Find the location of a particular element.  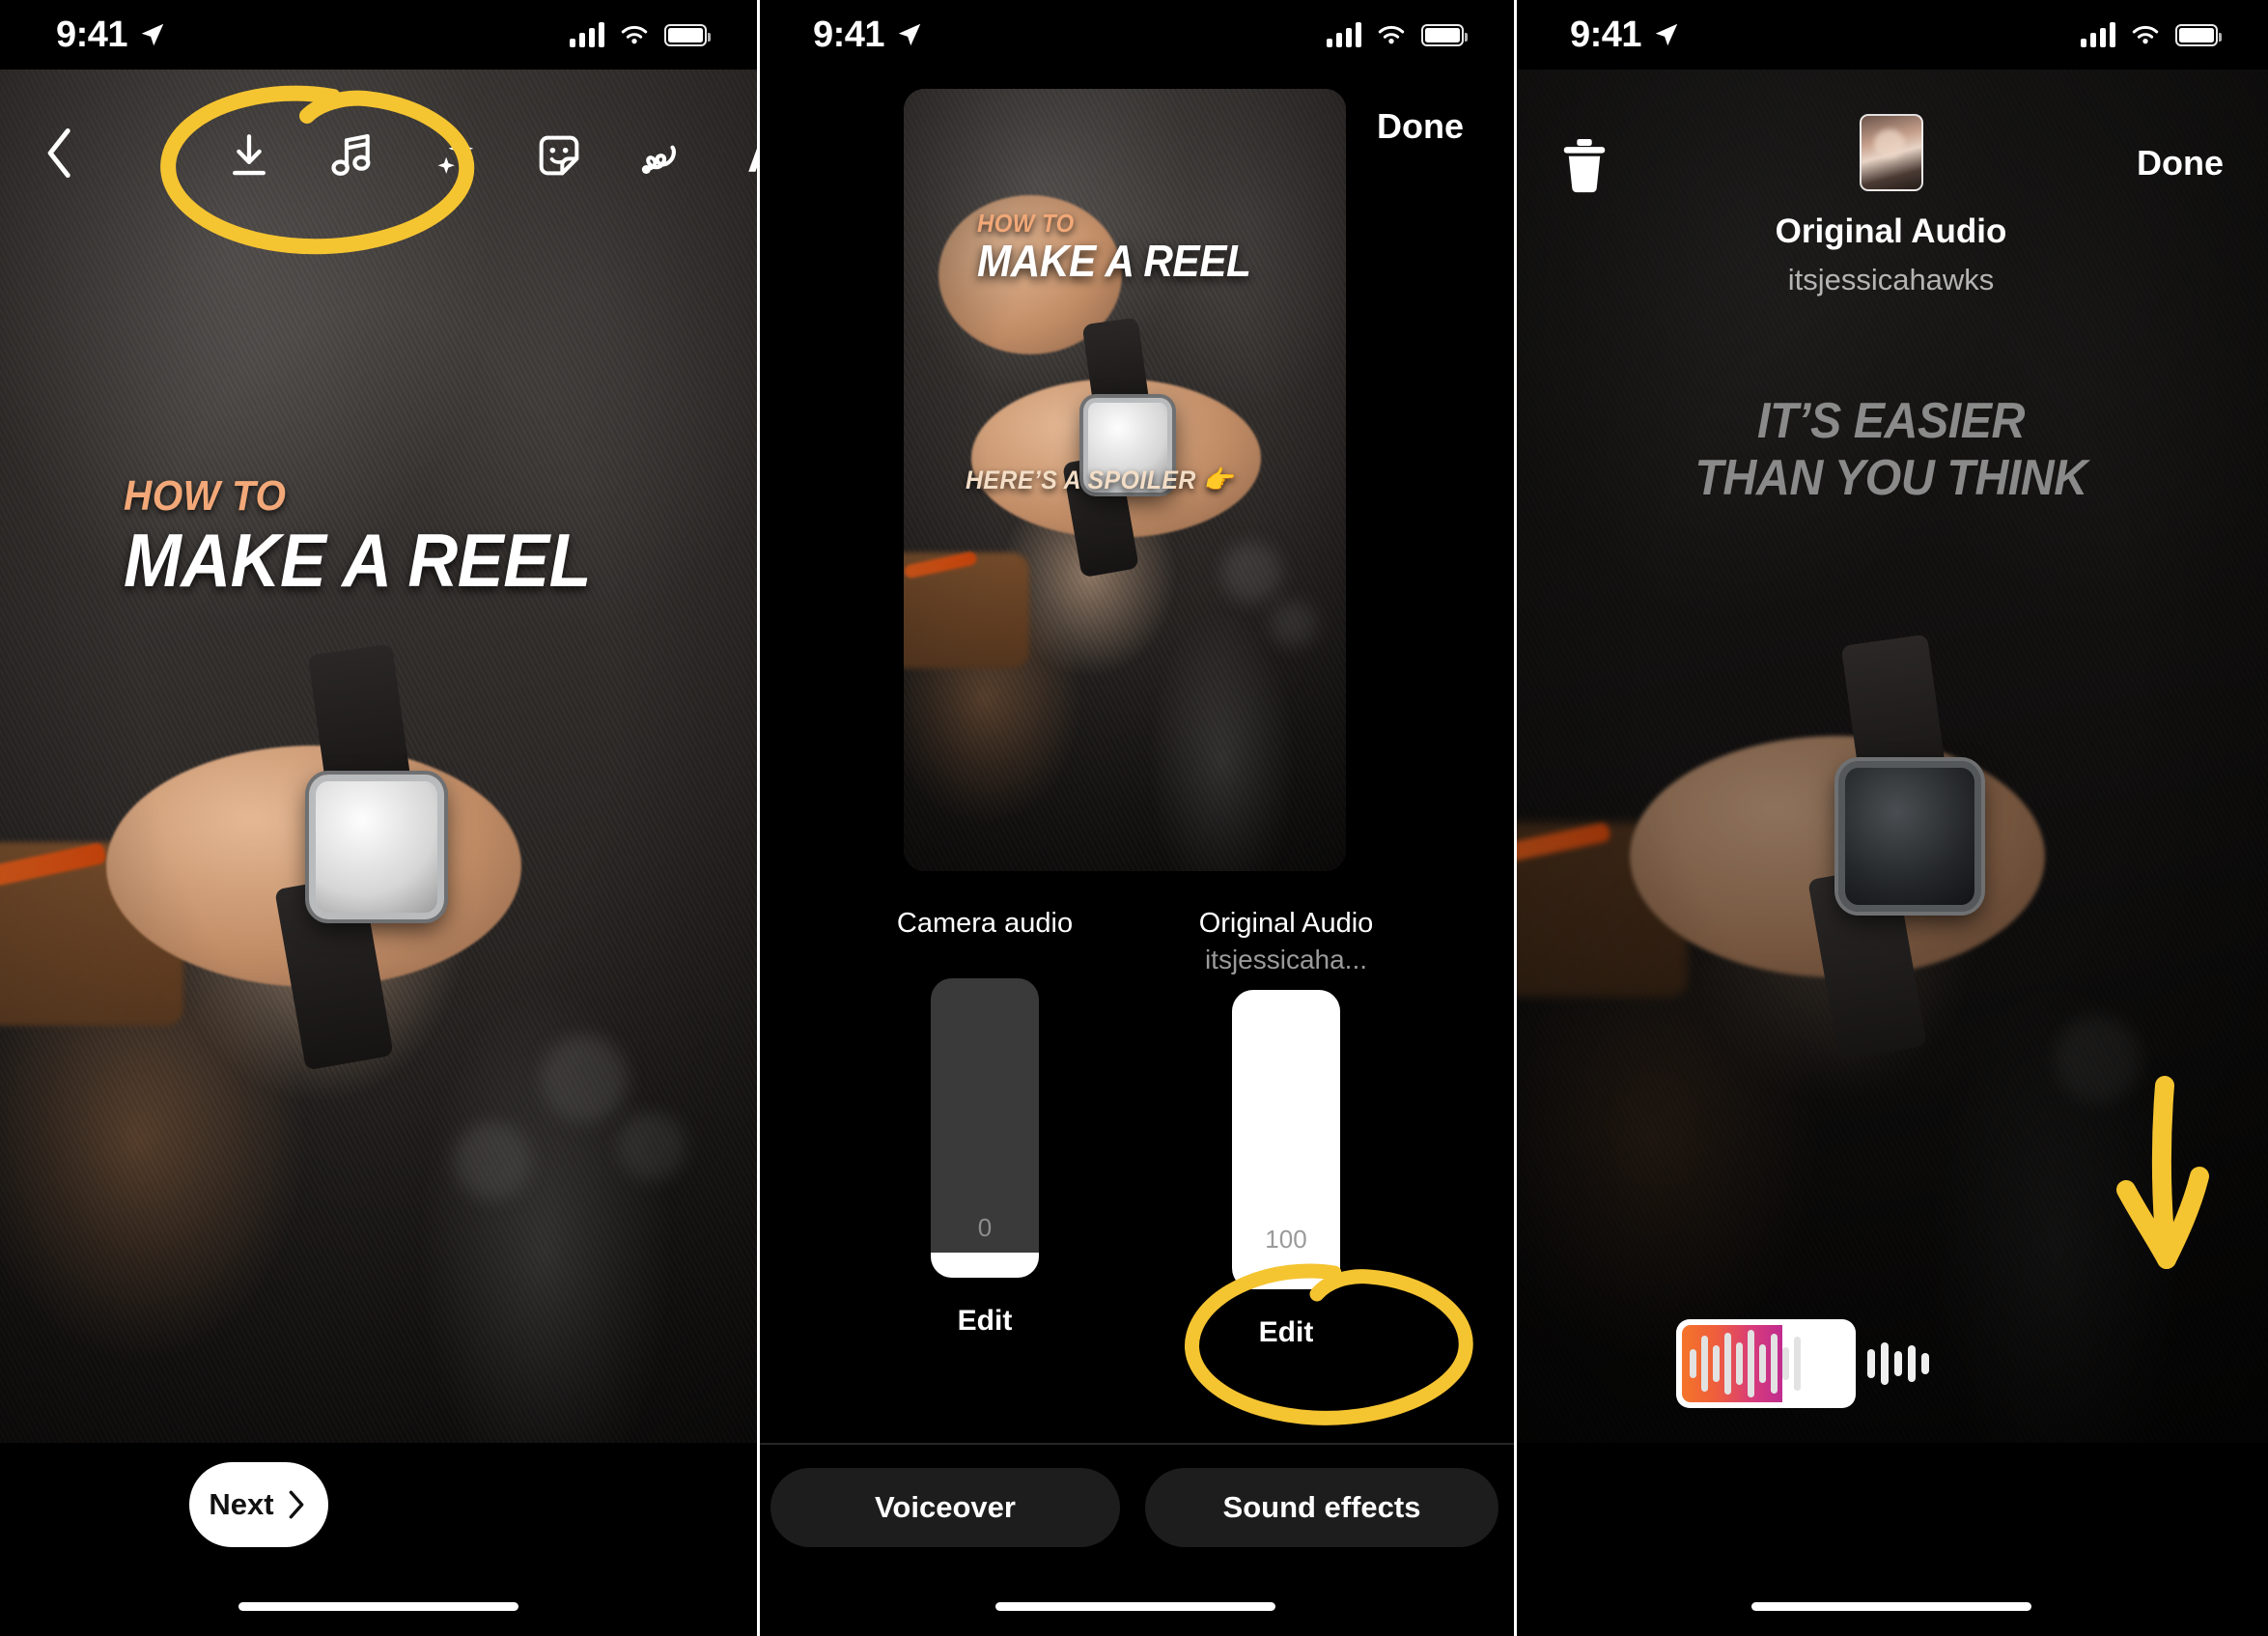

music-note-icon is located at coordinates (351, 154).